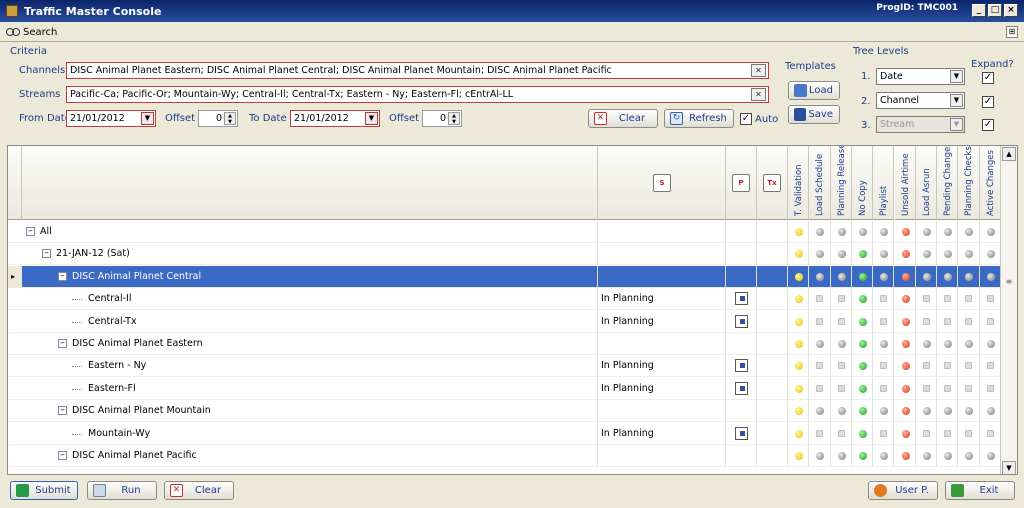 The height and width of the screenshot is (508, 1024). I want to click on footer-clear-button: ✕ Clear, so click(199, 490).